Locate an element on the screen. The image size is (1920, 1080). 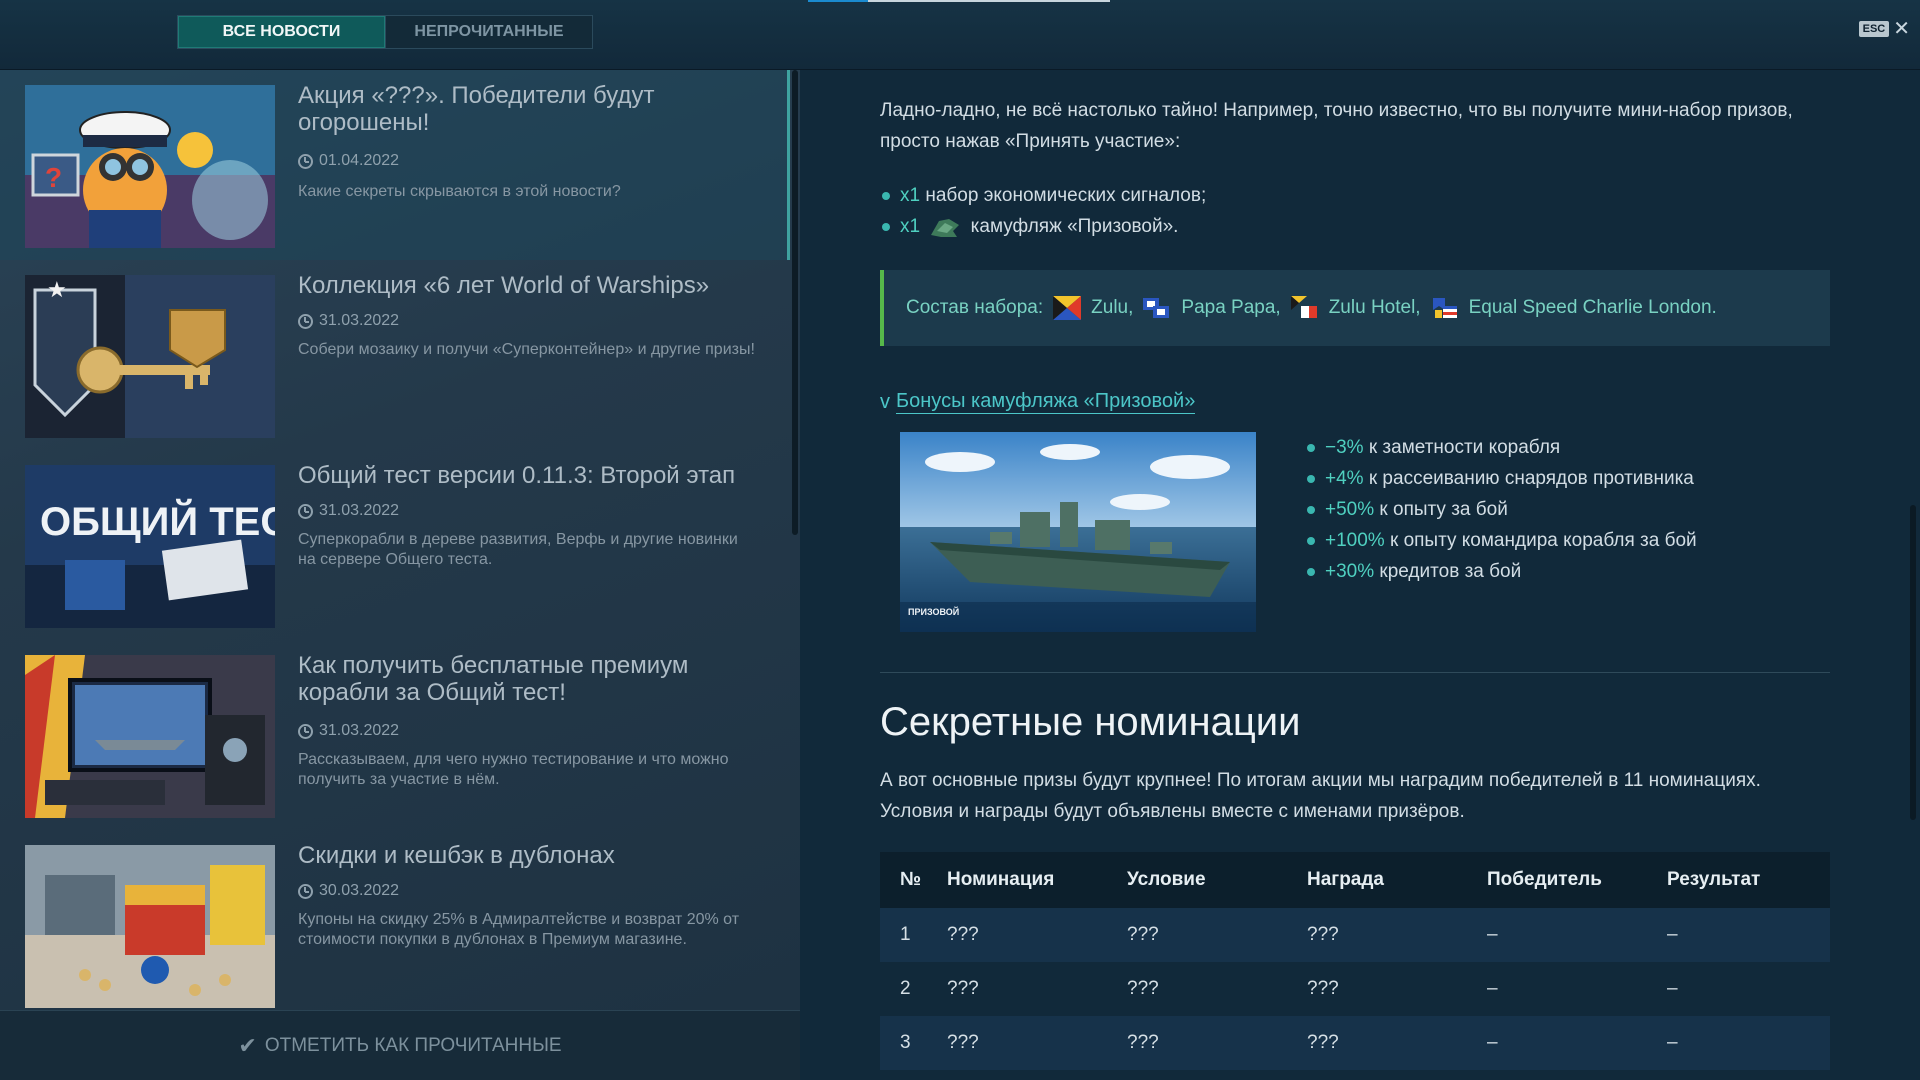
kit-label: Состав набора: is located at coordinates (975, 307).